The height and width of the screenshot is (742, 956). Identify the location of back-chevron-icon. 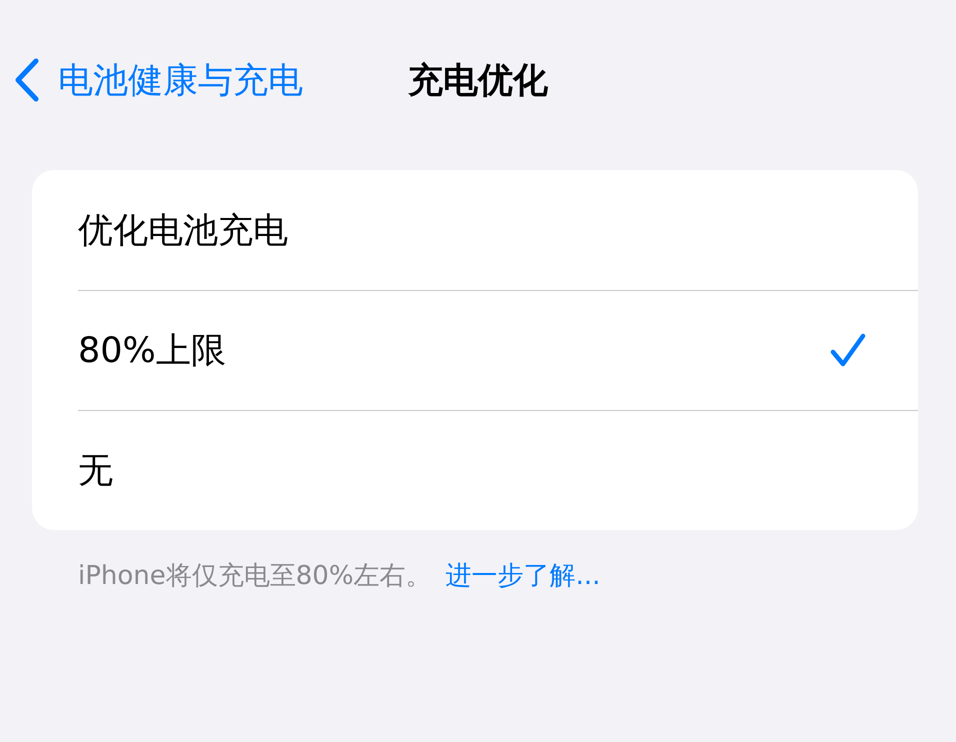
(27, 80).